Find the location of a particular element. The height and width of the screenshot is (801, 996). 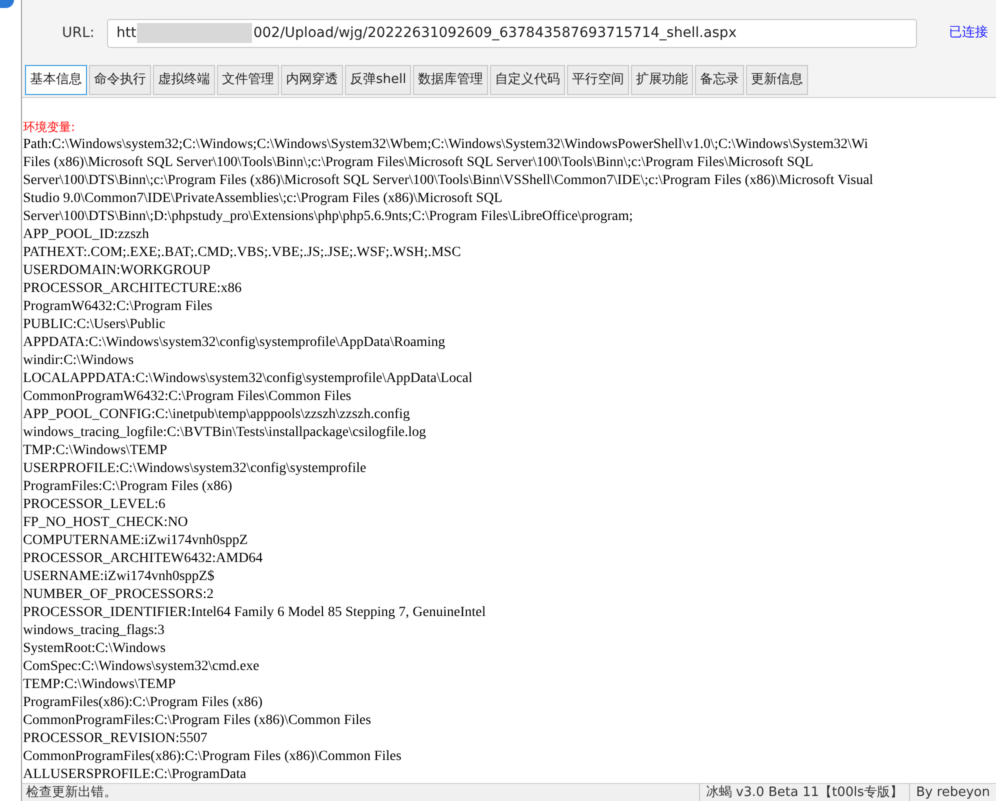

env-line: NUMBER_OF_PROCESSORS:2 is located at coordinates (118, 595).